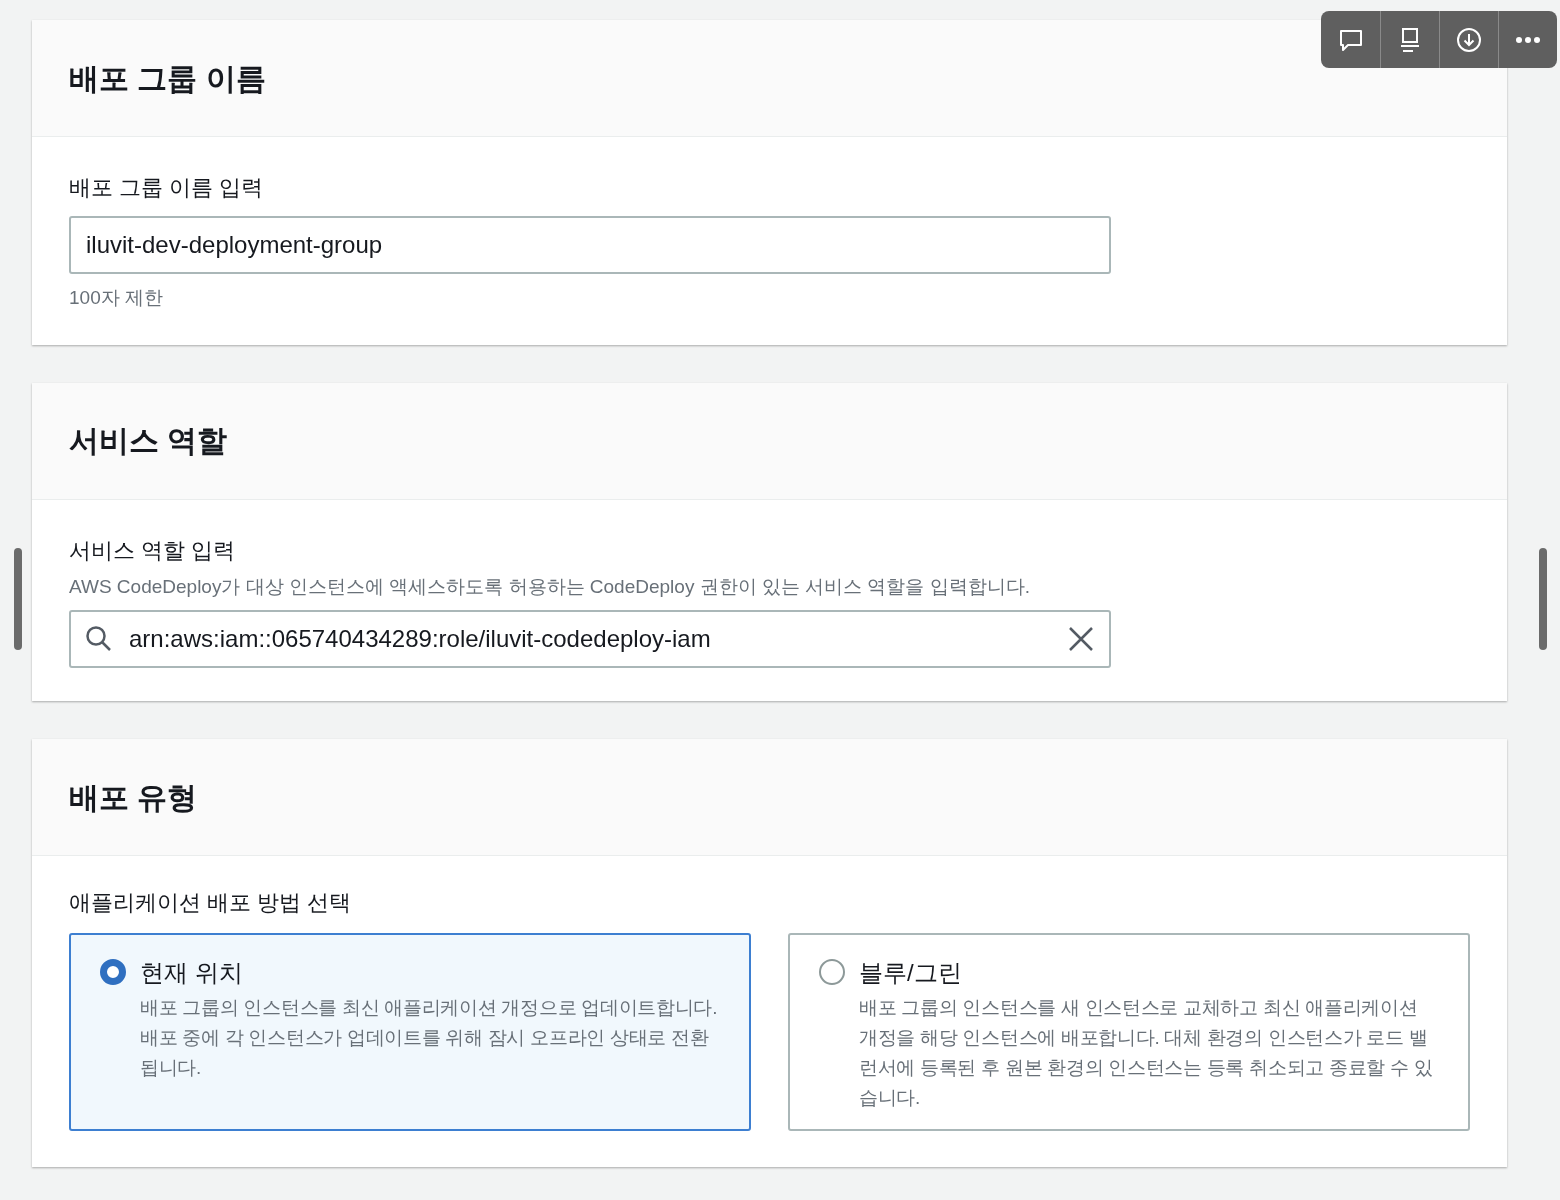 The width and height of the screenshot is (1560, 1200). I want to click on text-input-field: iluvit-dev-deployment-group, so click(590, 245).